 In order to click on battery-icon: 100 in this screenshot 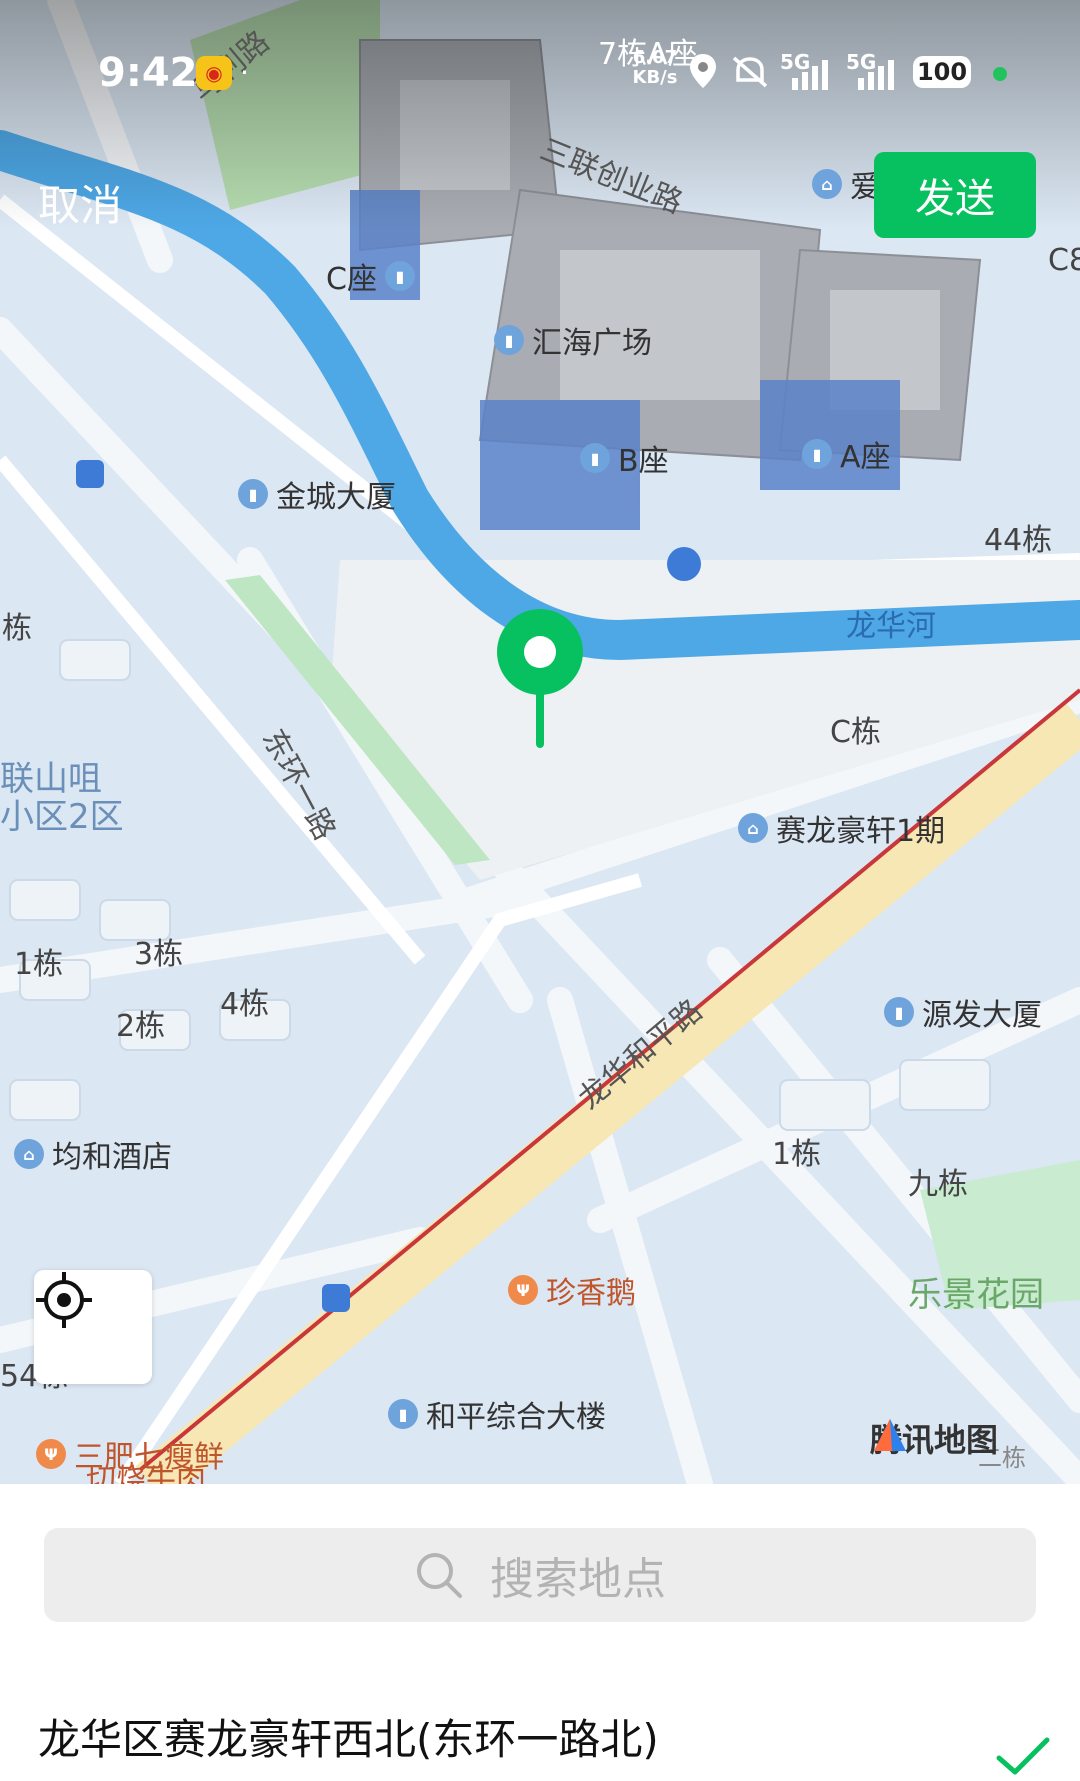, I will do `click(942, 72)`.